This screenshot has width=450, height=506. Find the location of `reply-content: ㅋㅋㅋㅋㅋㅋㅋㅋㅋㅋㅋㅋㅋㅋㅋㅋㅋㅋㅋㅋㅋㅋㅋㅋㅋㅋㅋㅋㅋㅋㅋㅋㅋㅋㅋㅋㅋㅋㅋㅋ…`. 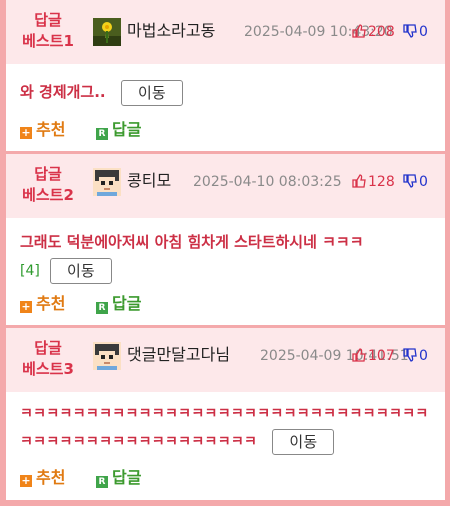

reply-content: ㅋㅋㅋㅋㅋㅋㅋㅋㅋㅋㅋㅋㅋㅋㅋㅋㅋㅋㅋㅋㅋㅋㅋㅋㅋㅋㅋㅋㅋㅋㅋㅋㅋㅋㅋㅋㅋㅋㅋㅋ… is located at coordinates (230, 428).